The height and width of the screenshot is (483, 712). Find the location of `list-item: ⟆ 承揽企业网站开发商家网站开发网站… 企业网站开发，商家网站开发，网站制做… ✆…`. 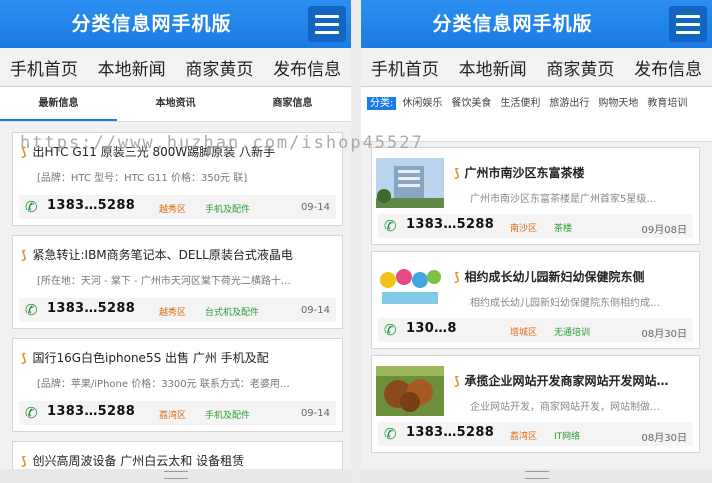

list-item: ⟆ 承揽企业网站开发商家网站开发网站… 企业网站开发，商家网站开发，网站制做… ✆… is located at coordinates (535, 404).